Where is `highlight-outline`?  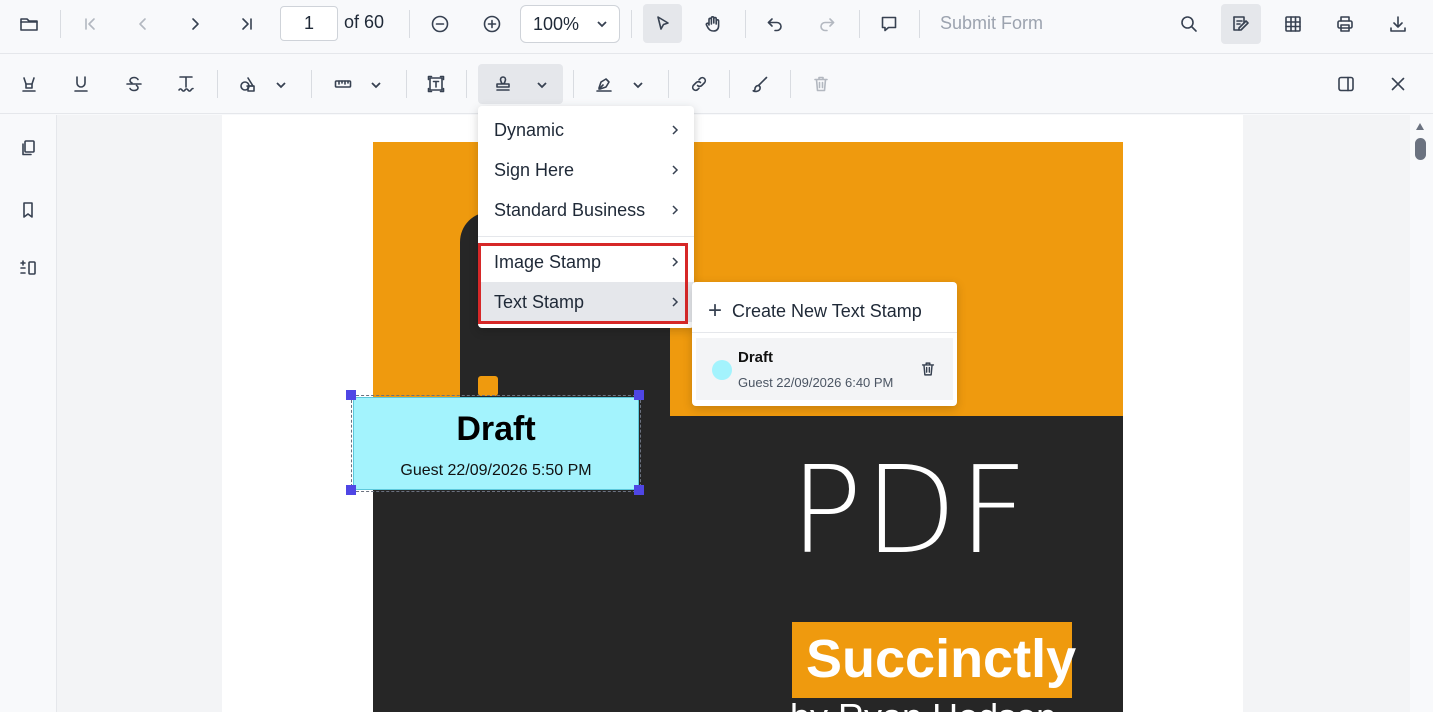
highlight-outline is located at coordinates (583, 283).